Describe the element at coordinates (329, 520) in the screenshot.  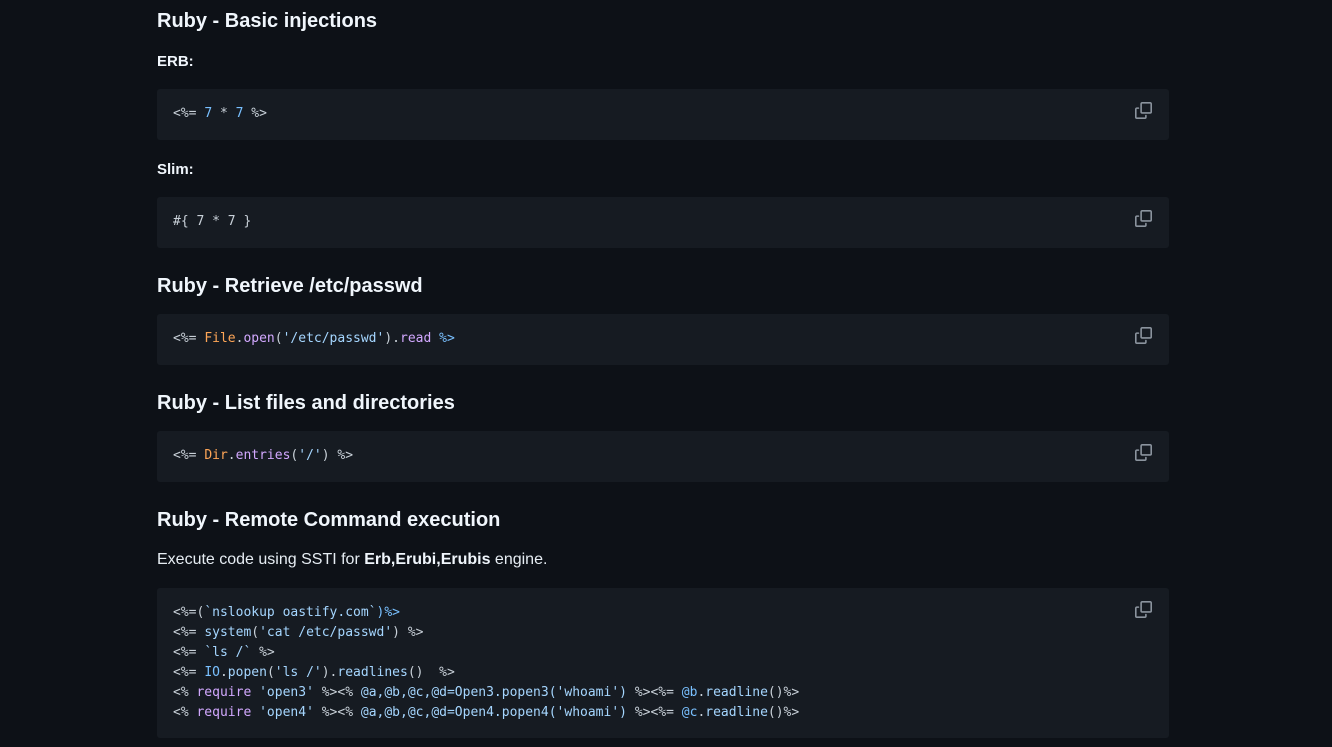
I see `heading-rce: Ruby - Remote Command execution` at that location.